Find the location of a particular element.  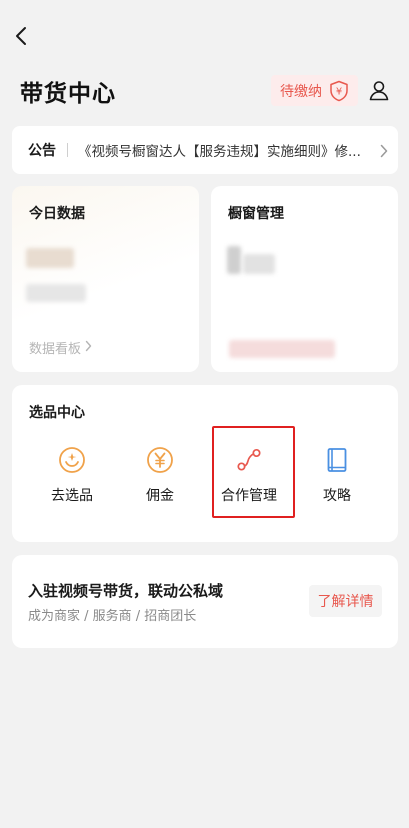

pending-payment-label: 待缴纳 is located at coordinates (301, 91).